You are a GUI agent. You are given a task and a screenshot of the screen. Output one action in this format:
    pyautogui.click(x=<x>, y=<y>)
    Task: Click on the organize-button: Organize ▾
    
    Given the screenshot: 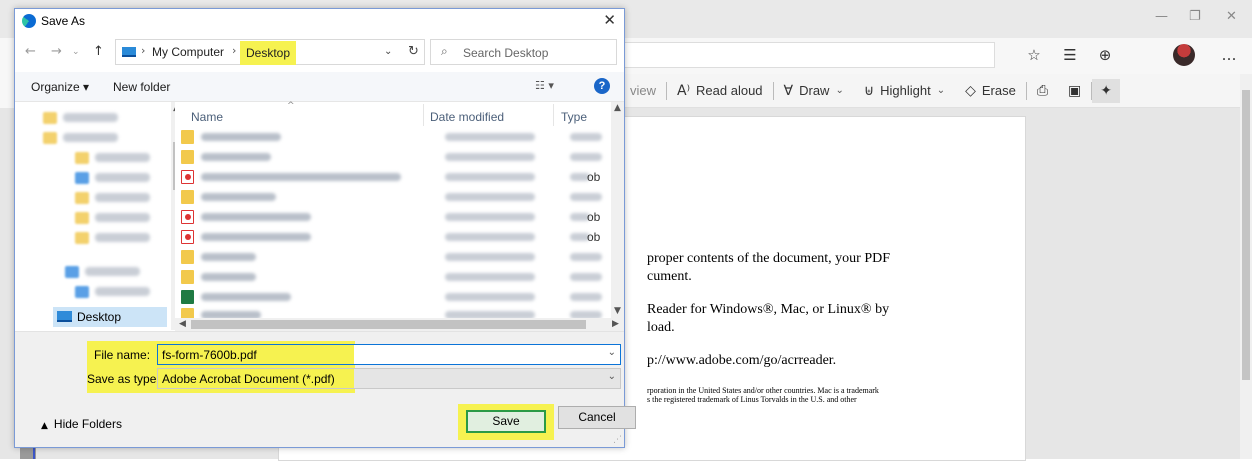 What is the action you would take?
    pyautogui.click(x=60, y=87)
    